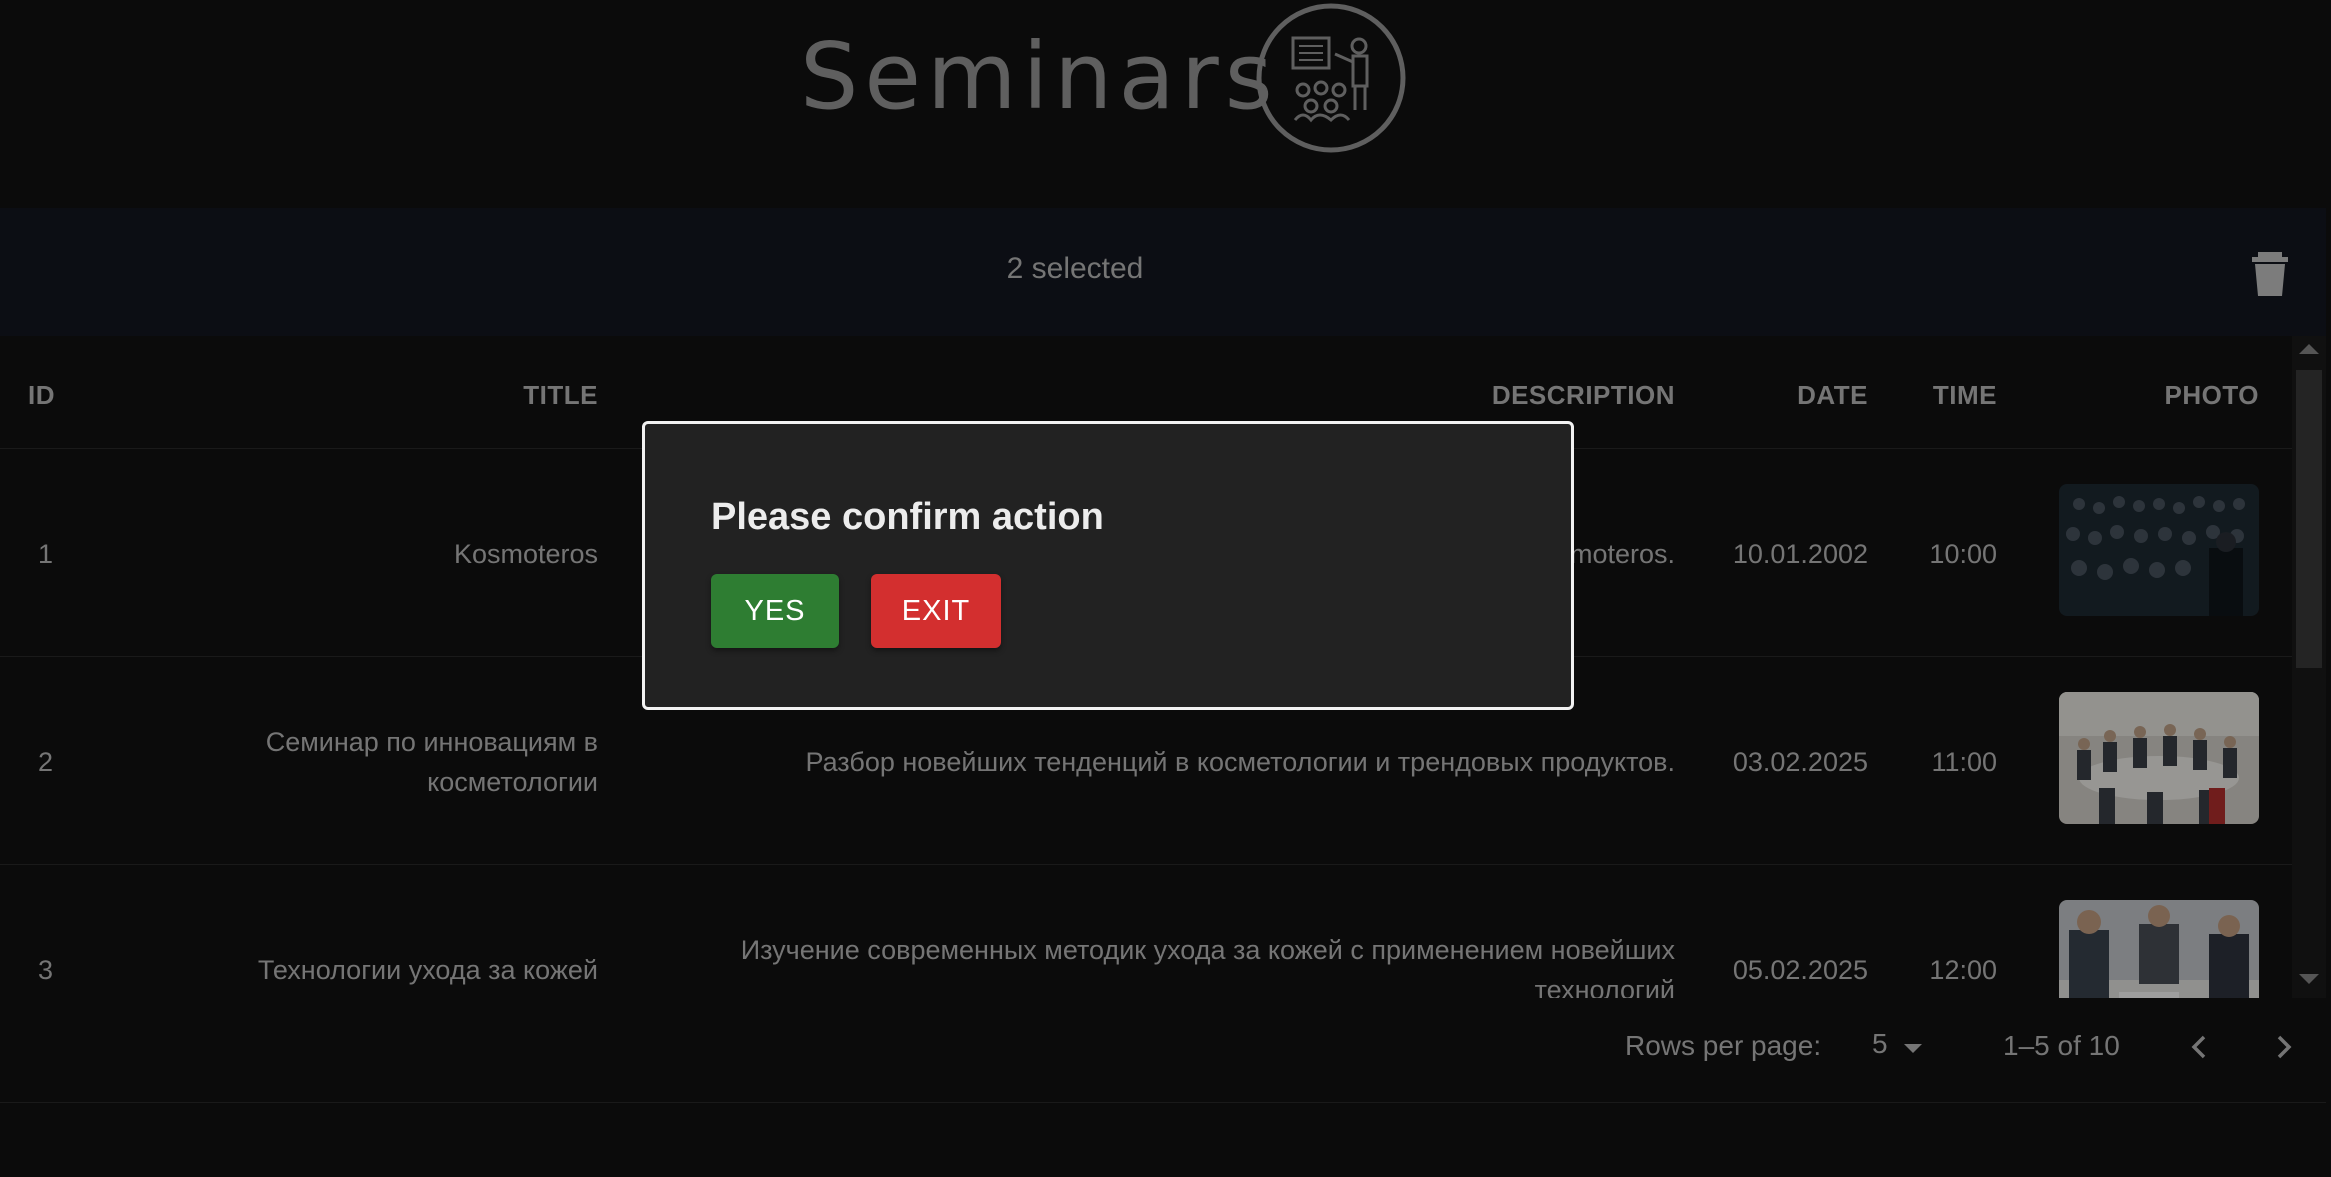 The image size is (2331, 1177). I want to click on exit-button: EXIT, so click(936, 611).